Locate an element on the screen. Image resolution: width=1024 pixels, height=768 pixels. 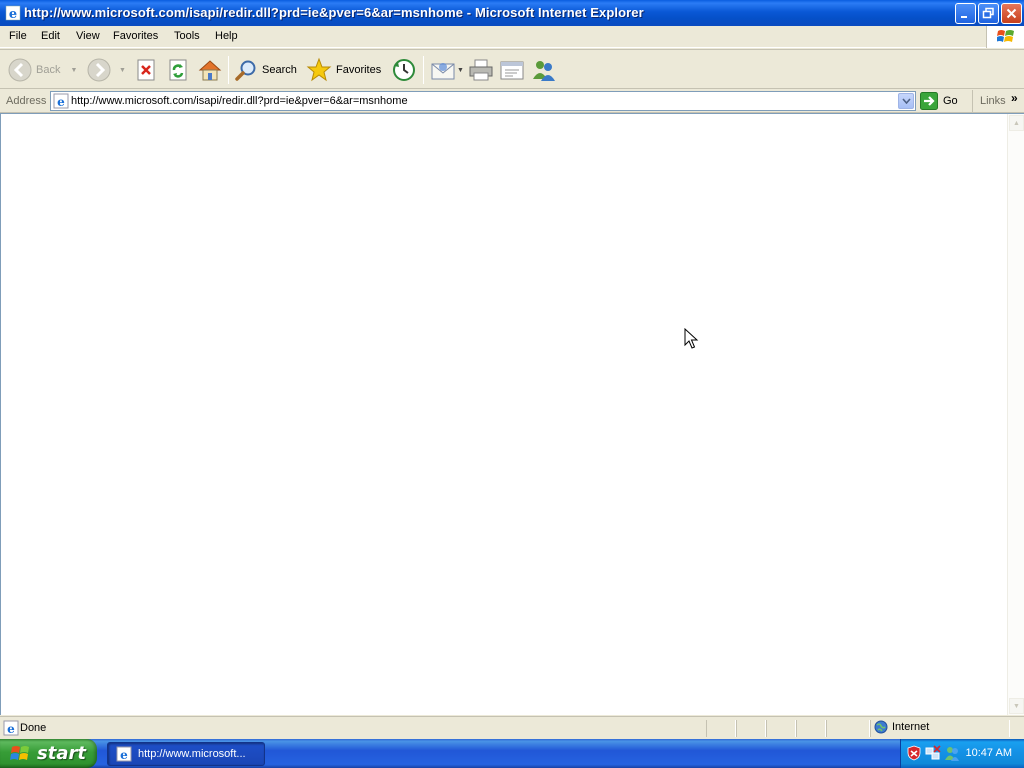
restore-button is located at coordinates (988, 13).